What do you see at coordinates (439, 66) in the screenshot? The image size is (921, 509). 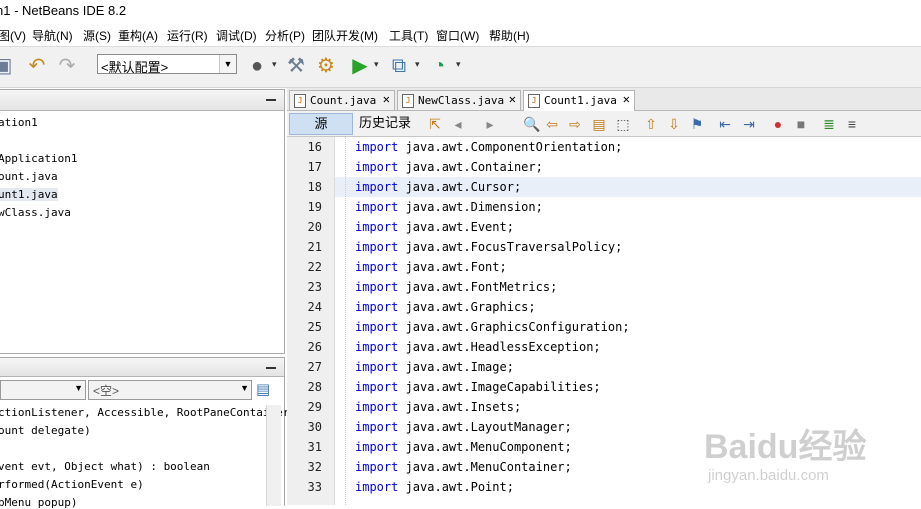 I see `profile-icon: ◔` at bounding box center [439, 66].